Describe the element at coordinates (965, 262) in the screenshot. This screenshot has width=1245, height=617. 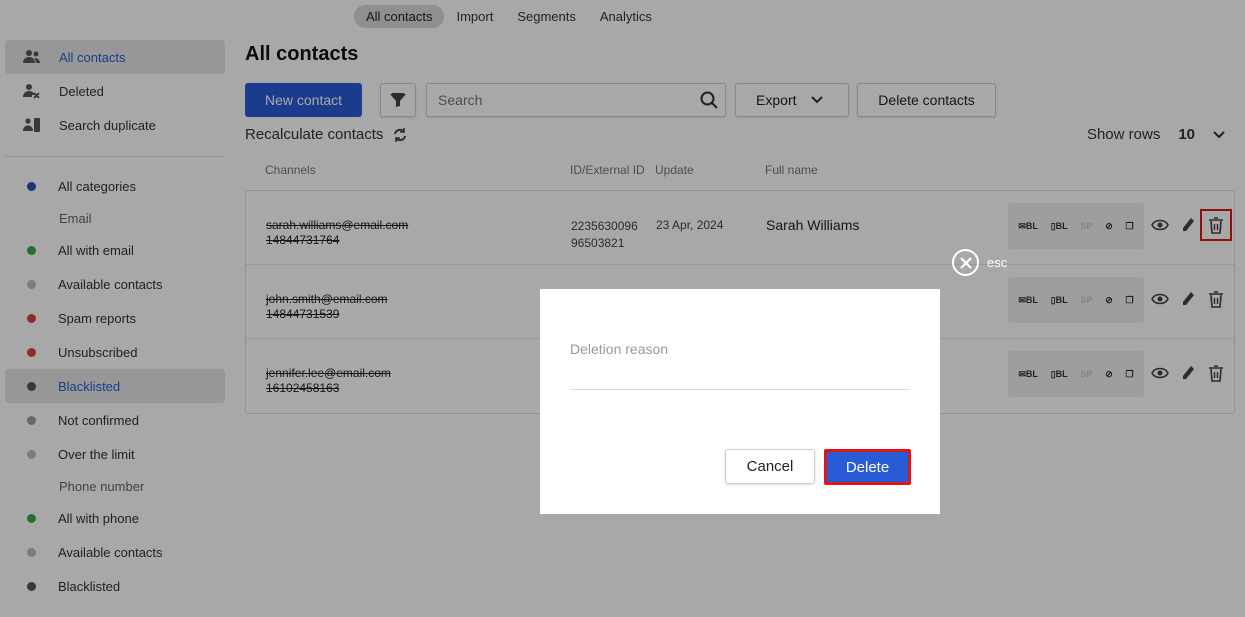
I see `close-icon` at that location.